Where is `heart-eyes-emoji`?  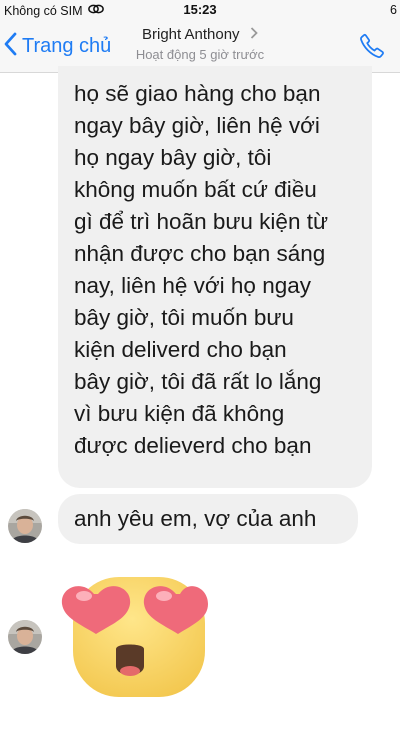 heart-eyes-emoji is located at coordinates (133, 646).